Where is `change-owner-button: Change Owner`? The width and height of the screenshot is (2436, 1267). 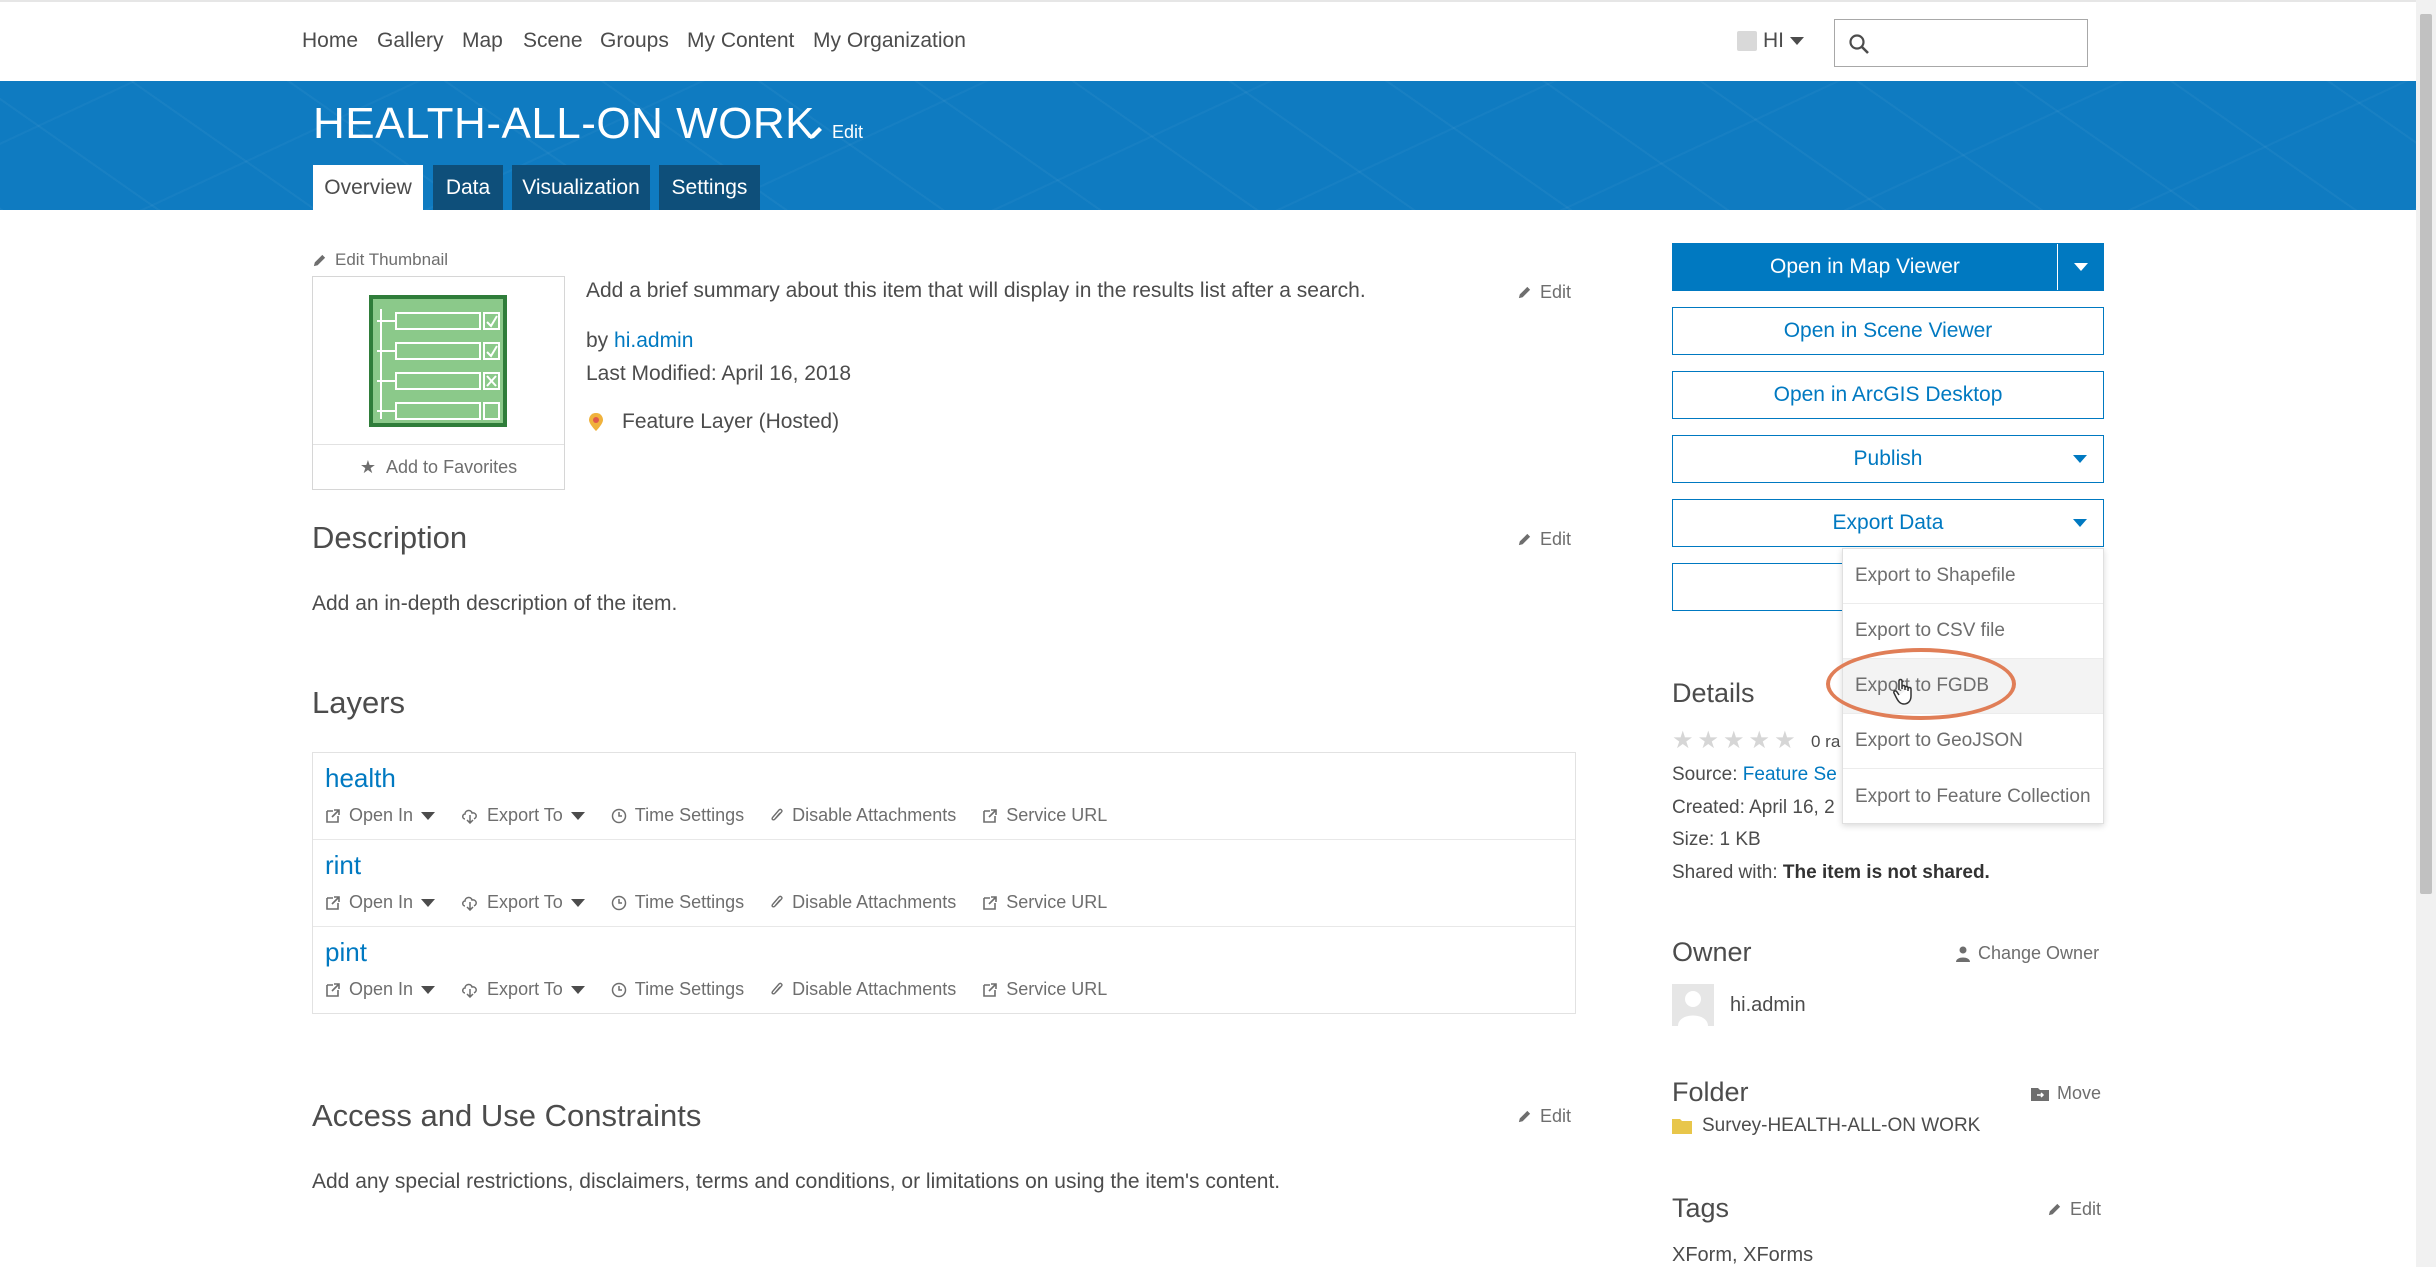 change-owner-button: Change Owner is located at coordinates (2027, 953).